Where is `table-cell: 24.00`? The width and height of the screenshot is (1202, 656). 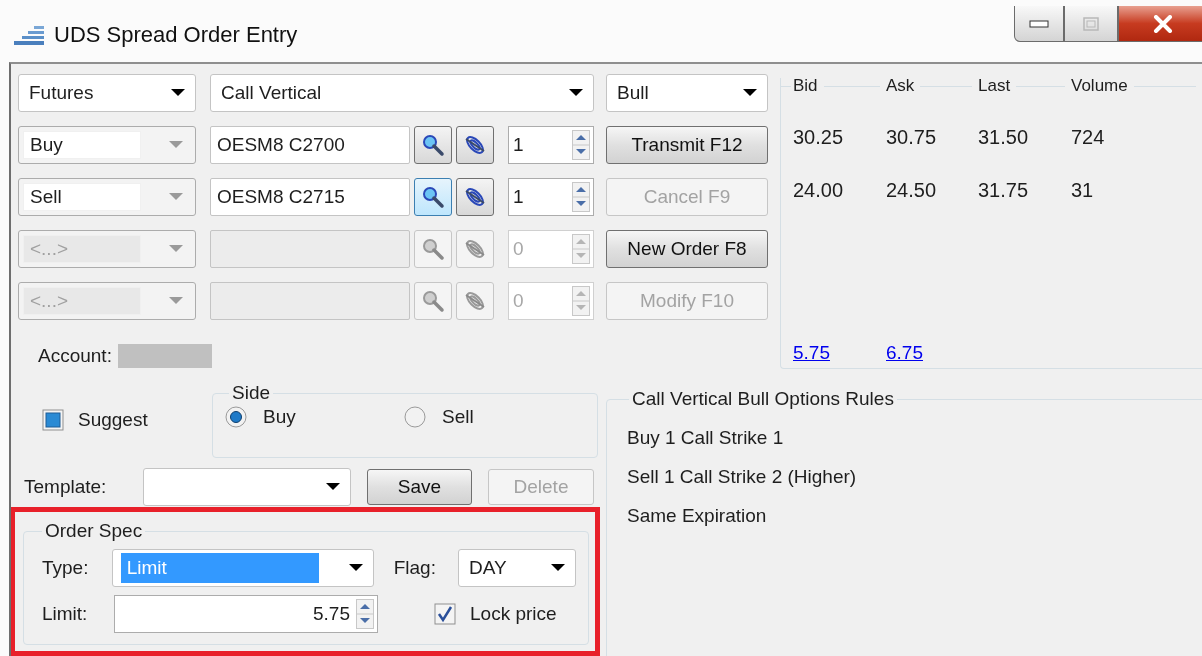 table-cell: 24.00 is located at coordinates (818, 190).